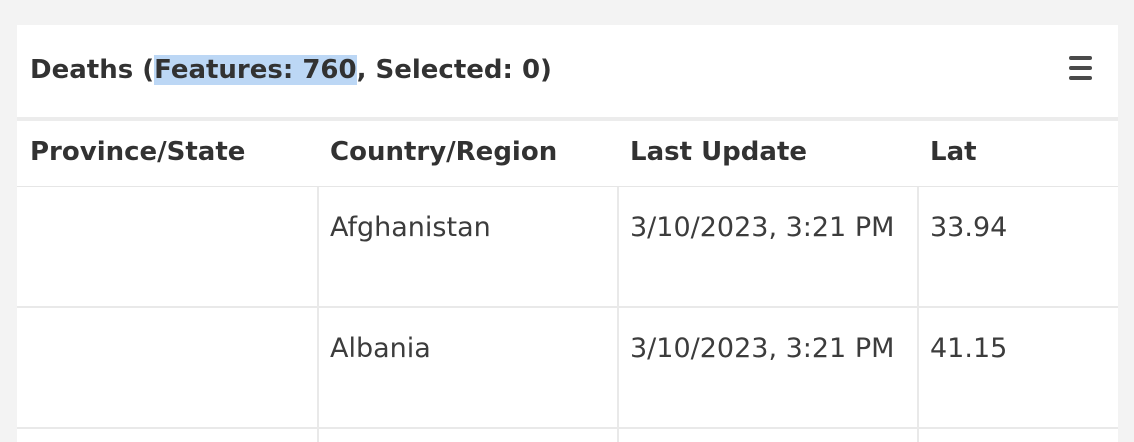 This screenshot has height=442, width=1134. I want to click on title-selected-text: Features: 760, so click(255, 70).